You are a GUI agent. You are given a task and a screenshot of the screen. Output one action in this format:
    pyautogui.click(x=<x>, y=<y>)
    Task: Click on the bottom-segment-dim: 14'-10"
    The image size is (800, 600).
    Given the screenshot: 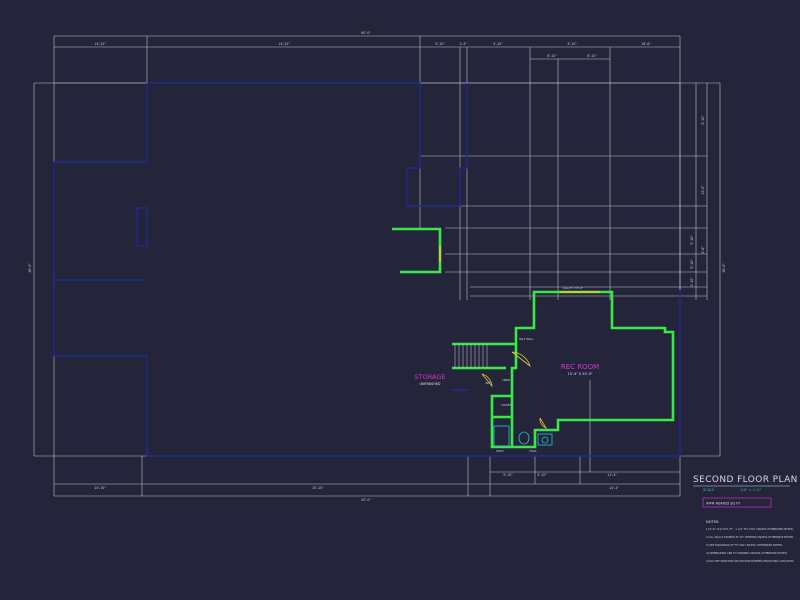 What is the action you would take?
    pyautogui.click(x=100, y=488)
    